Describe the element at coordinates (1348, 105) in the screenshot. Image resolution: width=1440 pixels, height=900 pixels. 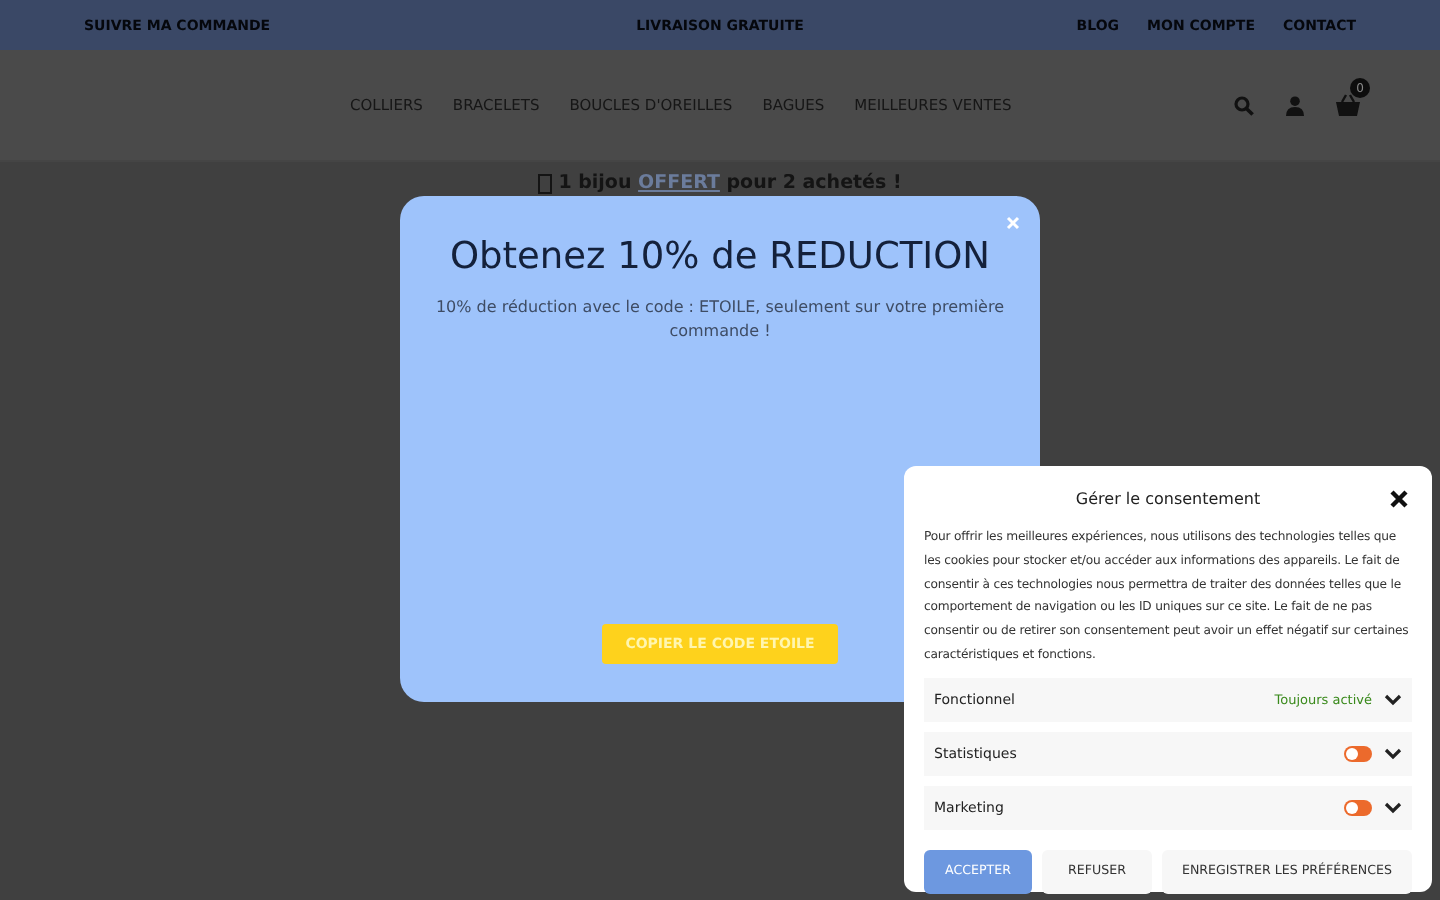
I see `basket-icon` at that location.